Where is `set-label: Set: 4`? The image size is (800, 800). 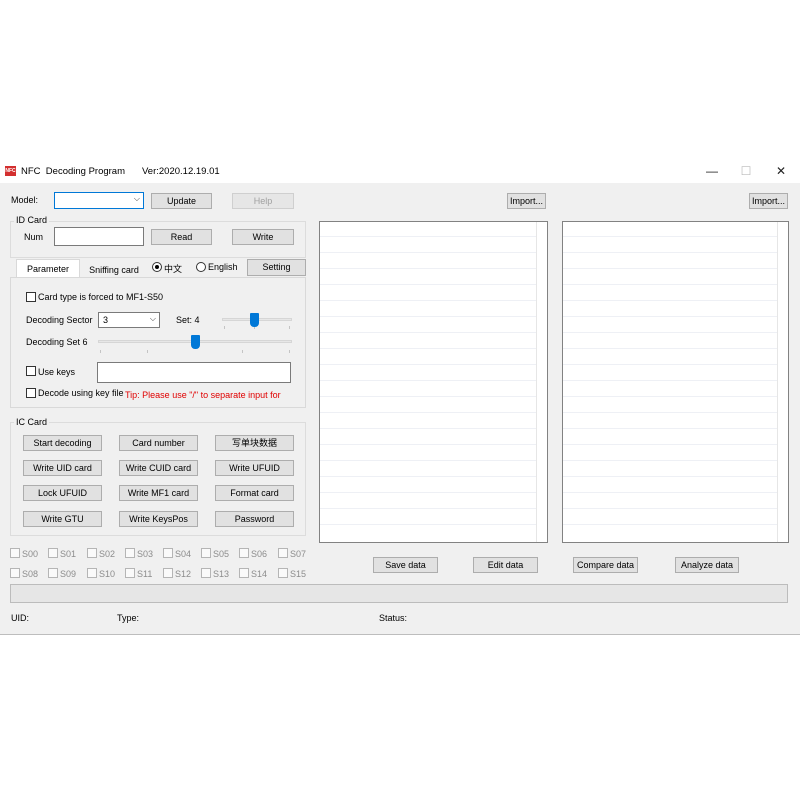
set-label: Set: 4 is located at coordinates (188, 320).